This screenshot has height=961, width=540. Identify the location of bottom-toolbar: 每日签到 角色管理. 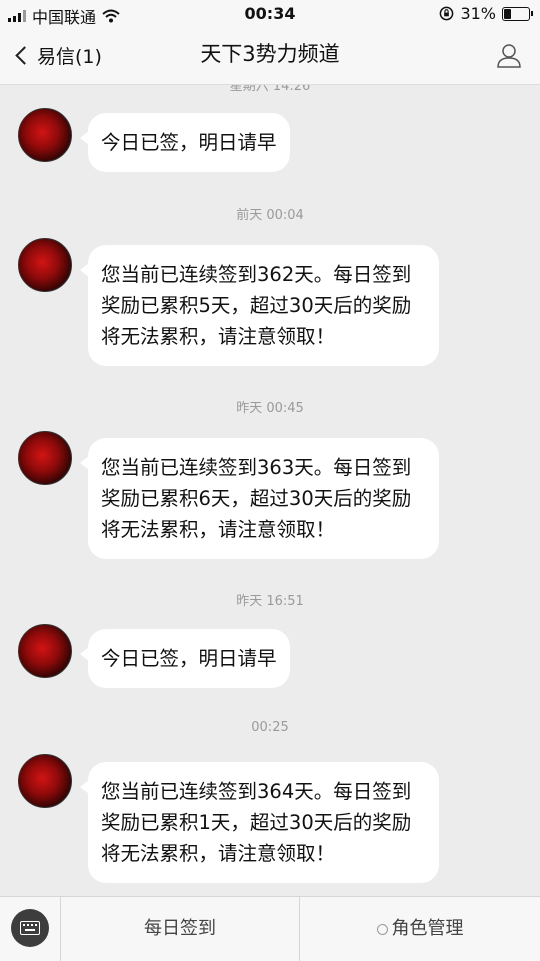
(270, 928).